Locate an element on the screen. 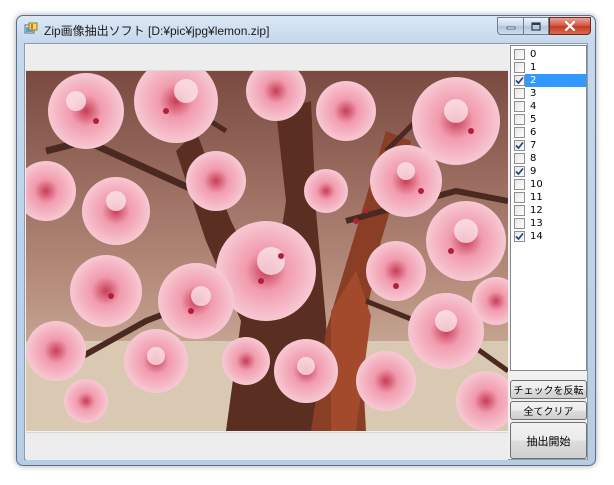 The image size is (614, 485). start-extract-button: 抽出開始 is located at coordinates (548, 440).